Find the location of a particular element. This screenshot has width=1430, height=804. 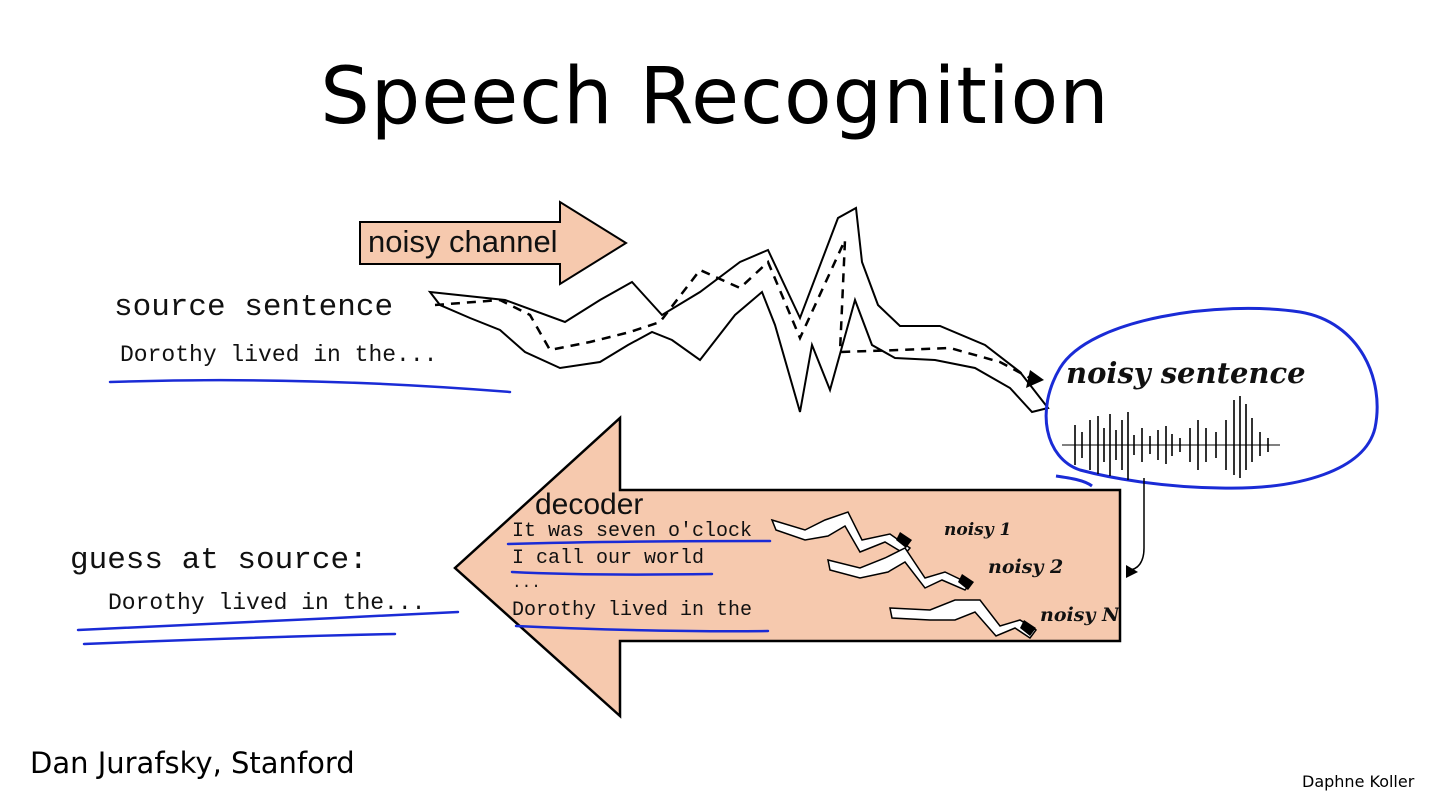

speech-waveform is located at coordinates (1171, 438).